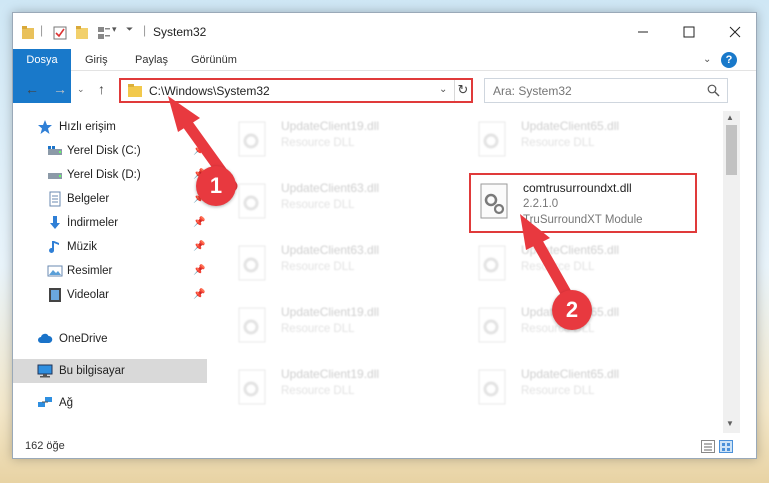 The height and width of the screenshot is (483, 769). What do you see at coordinates (110, 403) in the screenshot?
I see `sidebar-item-network: Ağ` at bounding box center [110, 403].